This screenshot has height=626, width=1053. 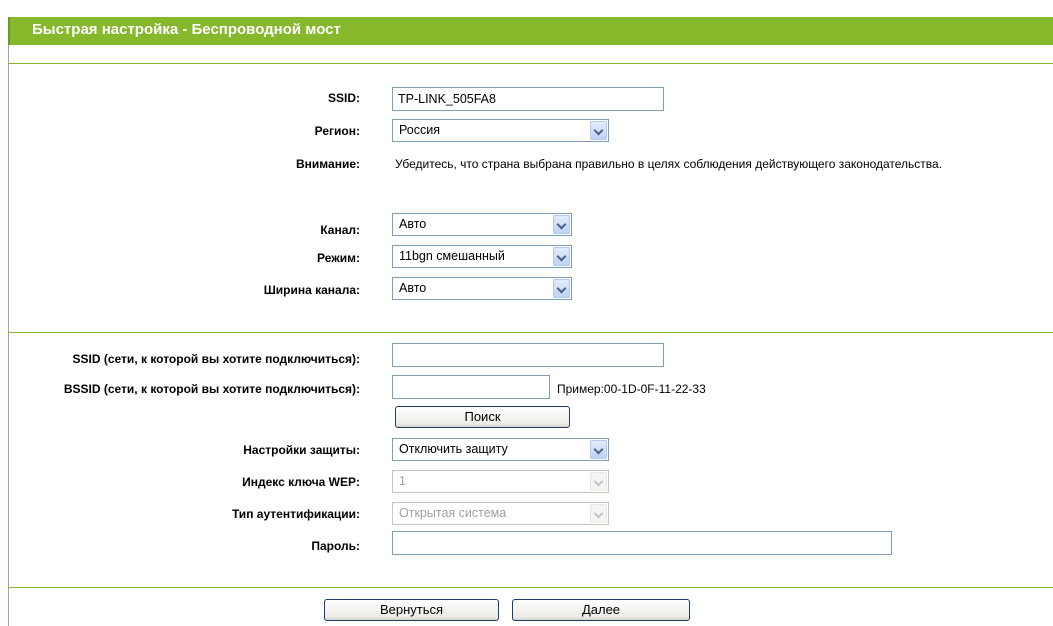 I want to click on next-button: Далее, so click(x=601, y=610).